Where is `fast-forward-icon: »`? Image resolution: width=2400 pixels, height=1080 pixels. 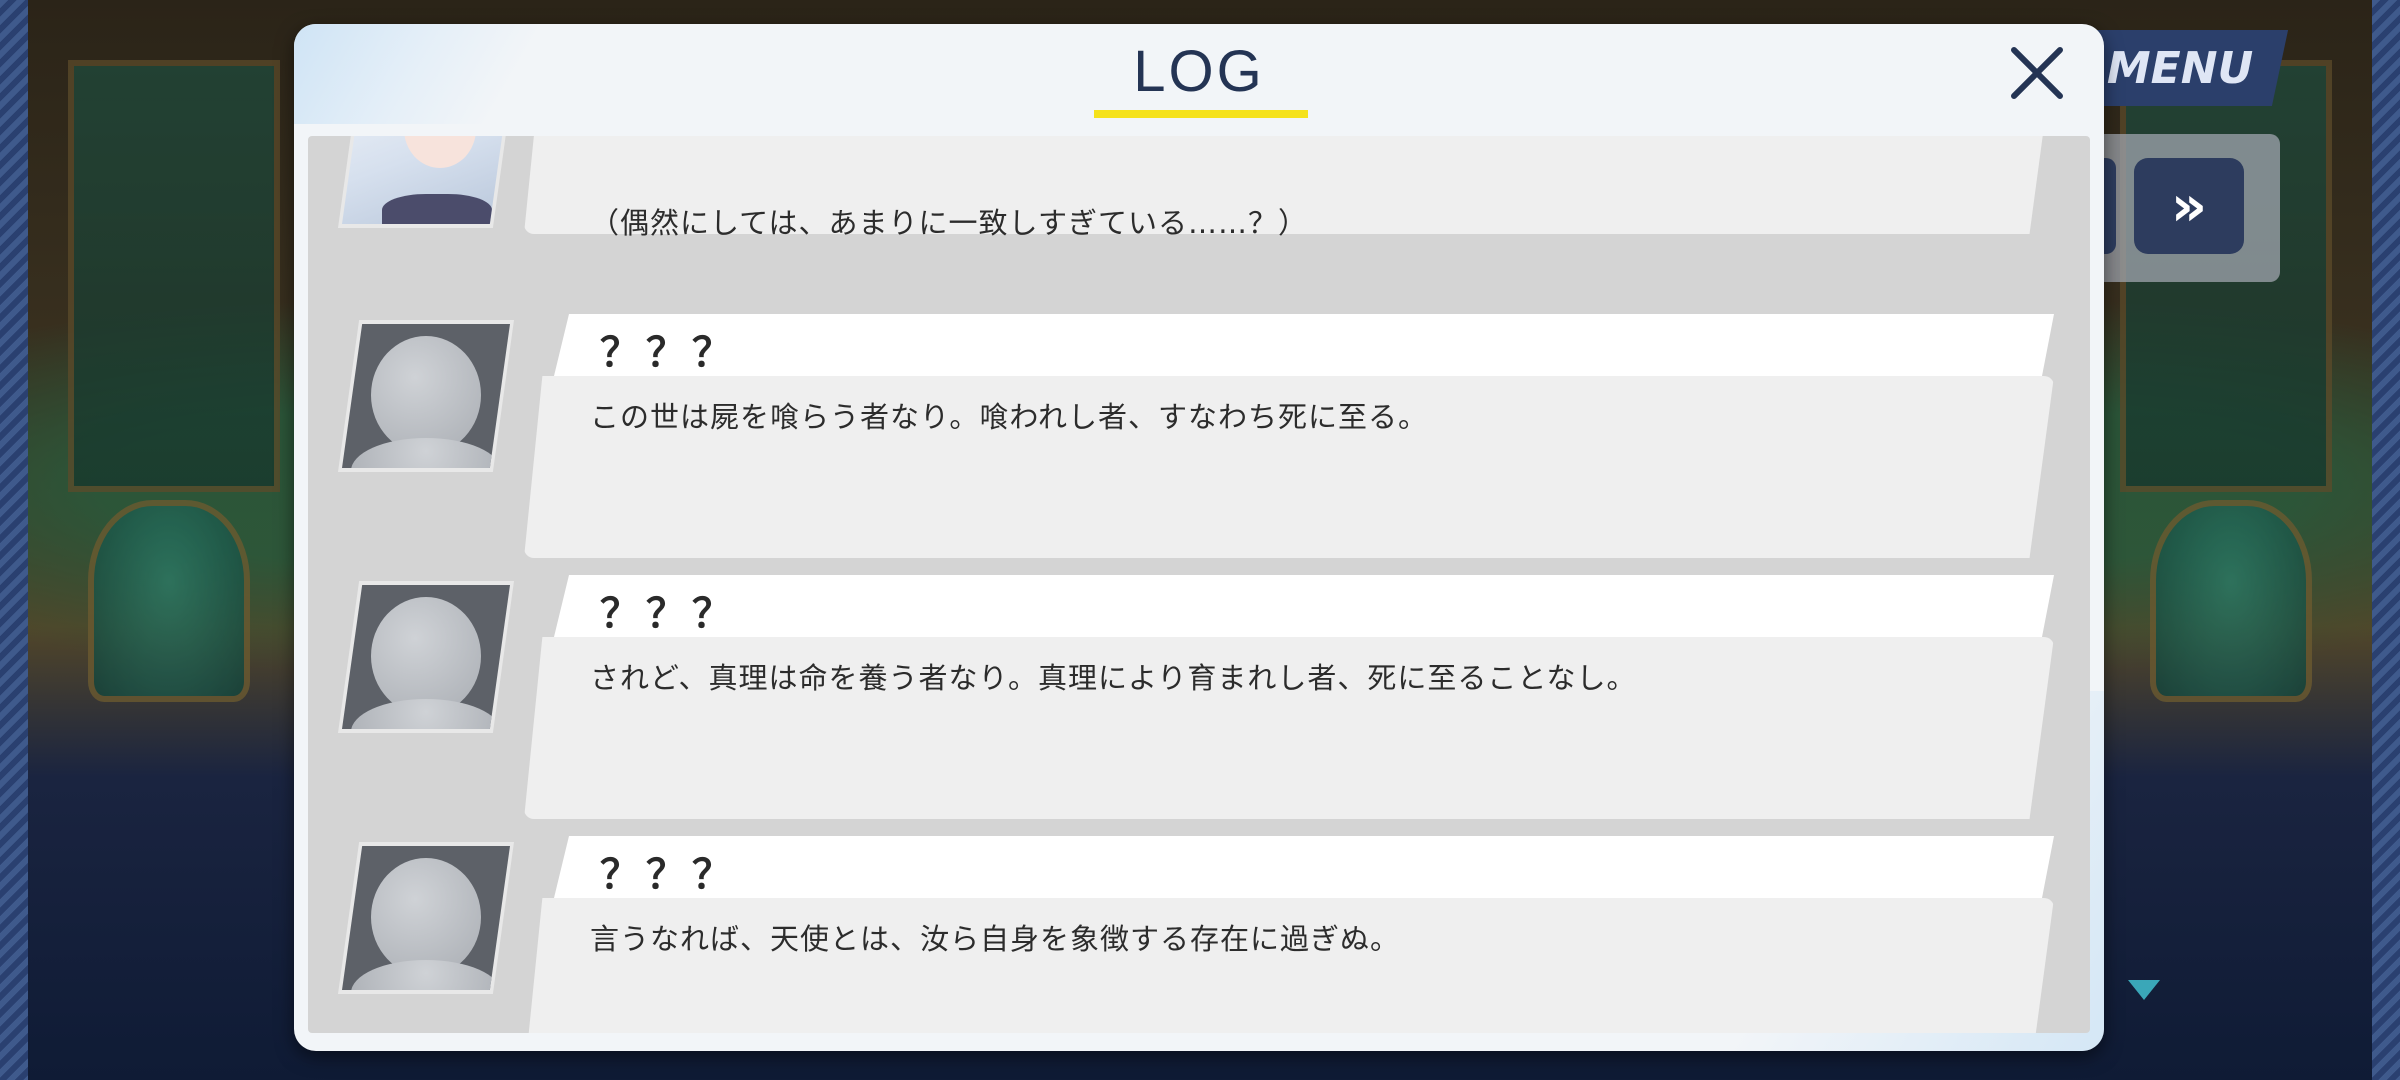 fast-forward-icon: » is located at coordinates (2189, 206).